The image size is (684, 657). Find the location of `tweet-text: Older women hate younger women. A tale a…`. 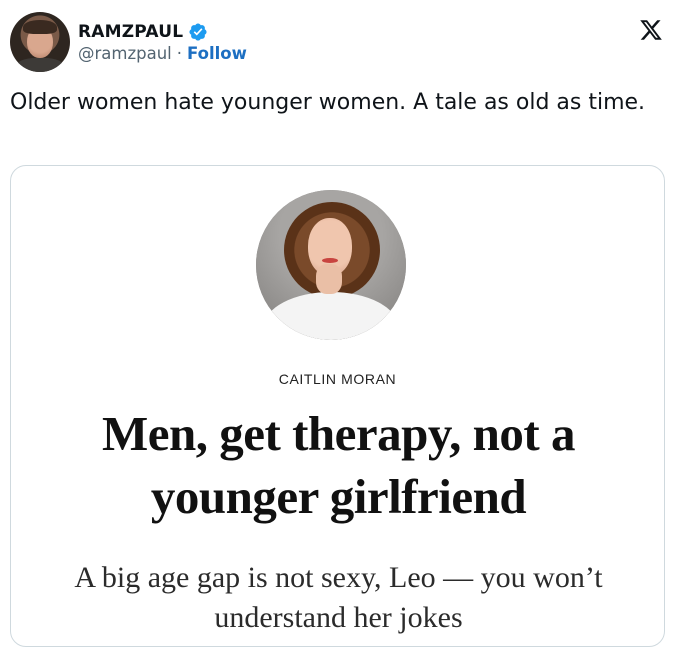

tweet-text: Older women hate younger women. A tale a… is located at coordinates (328, 102).